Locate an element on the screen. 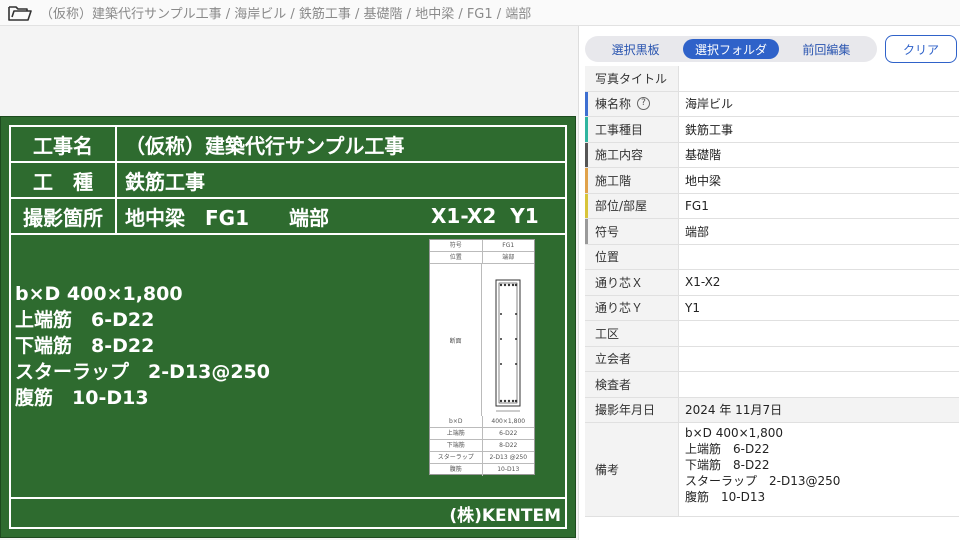 This screenshot has width=960, height=540. property-value: FG1 is located at coordinates (819, 206).